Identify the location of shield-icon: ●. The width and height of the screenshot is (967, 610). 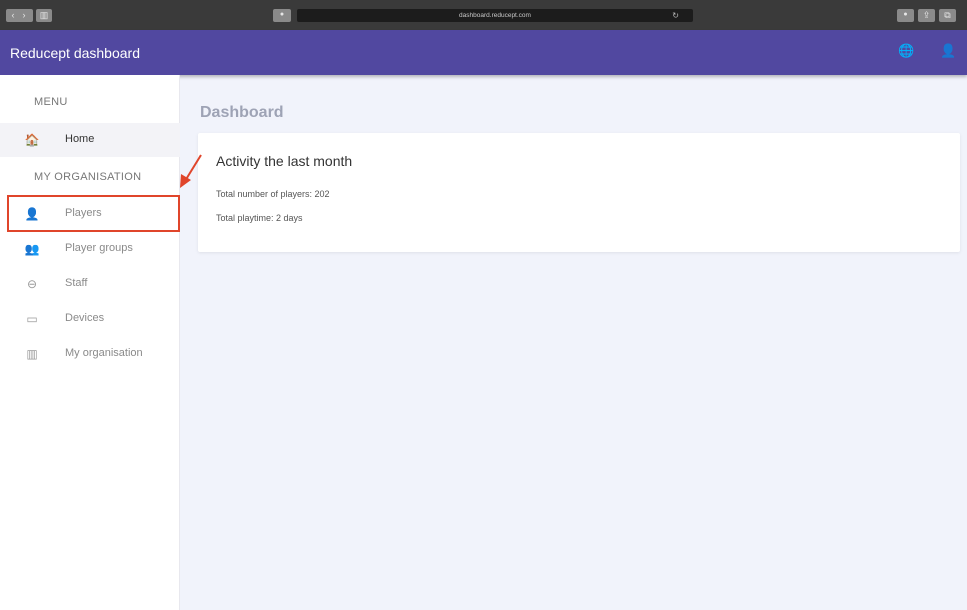
(905, 14).